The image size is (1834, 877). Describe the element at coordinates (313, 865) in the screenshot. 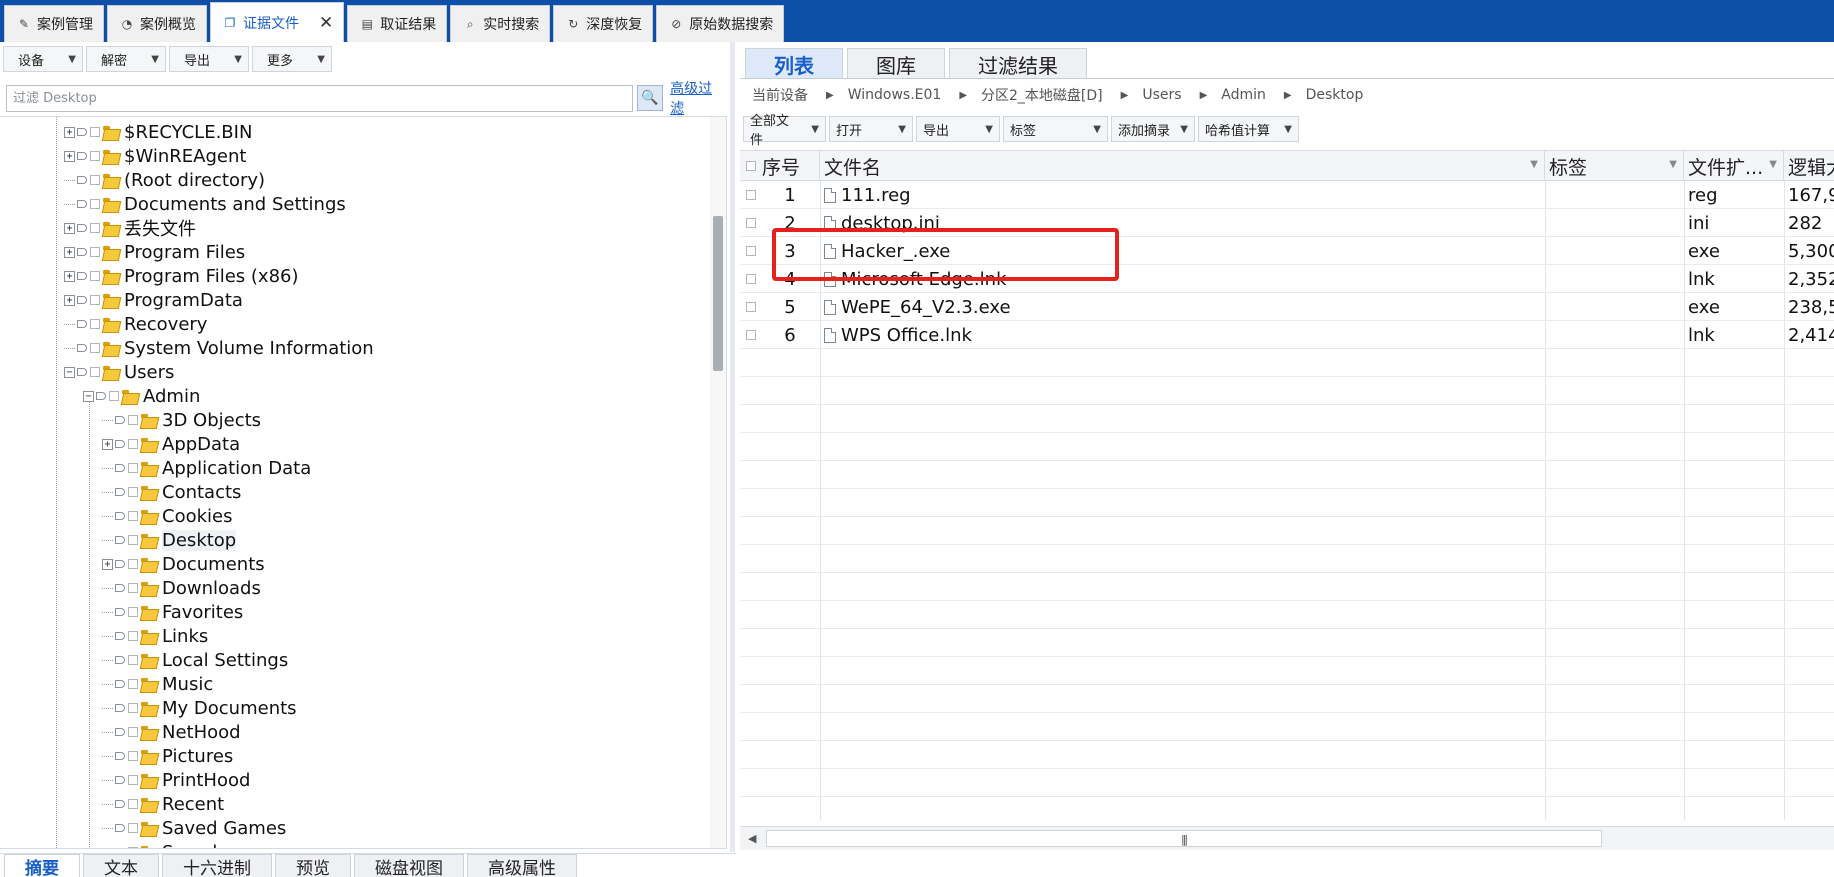

I see `tab-preview: 预览` at that location.